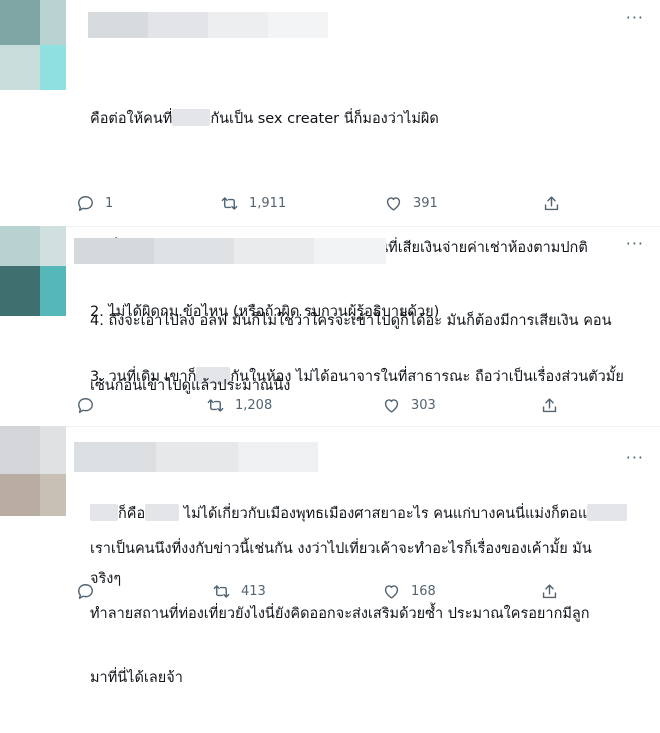  Describe the element at coordinates (191, 117) in the screenshot. I see `redacted-text` at that location.